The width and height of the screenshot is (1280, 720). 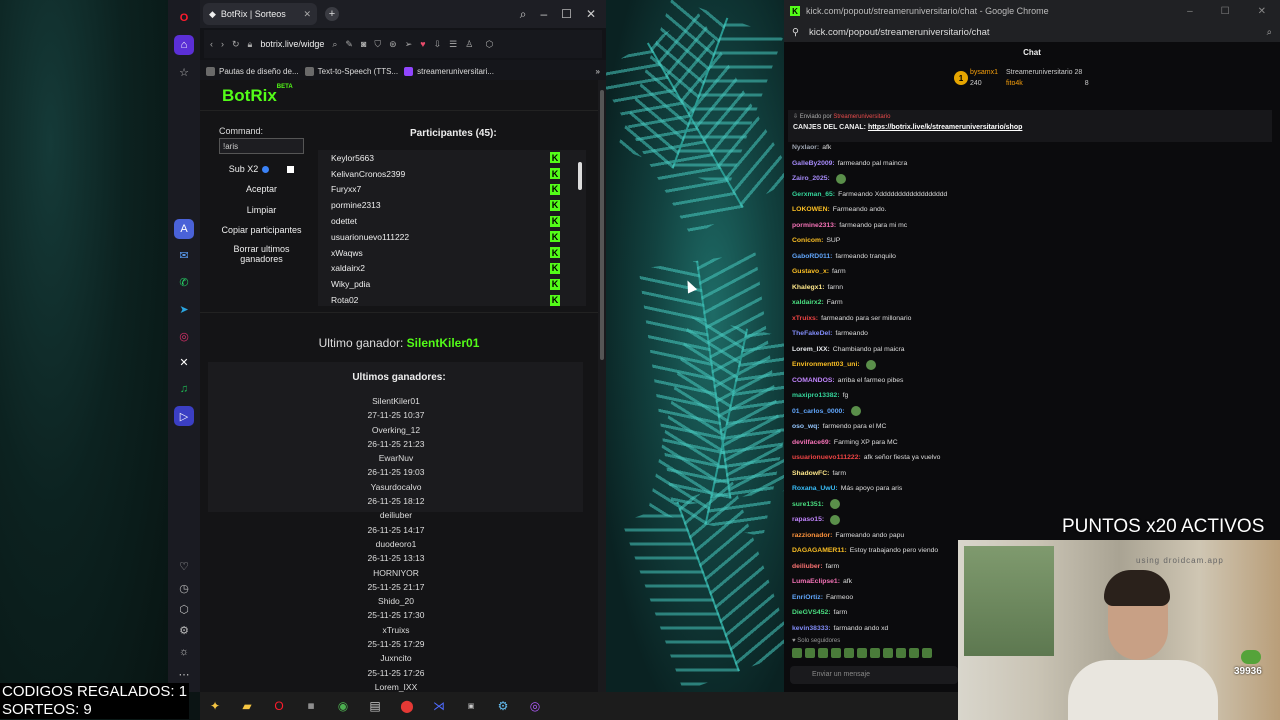 I want to click on chat-username: EnriOrtiz:, so click(x=807, y=598).